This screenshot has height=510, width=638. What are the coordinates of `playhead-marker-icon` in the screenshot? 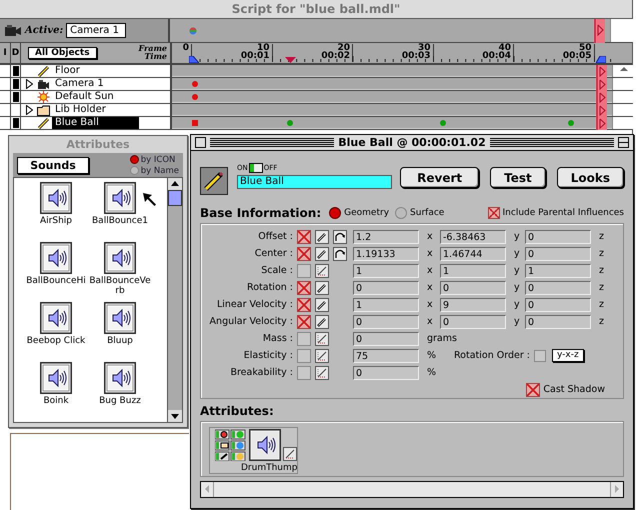 It's located at (290, 60).